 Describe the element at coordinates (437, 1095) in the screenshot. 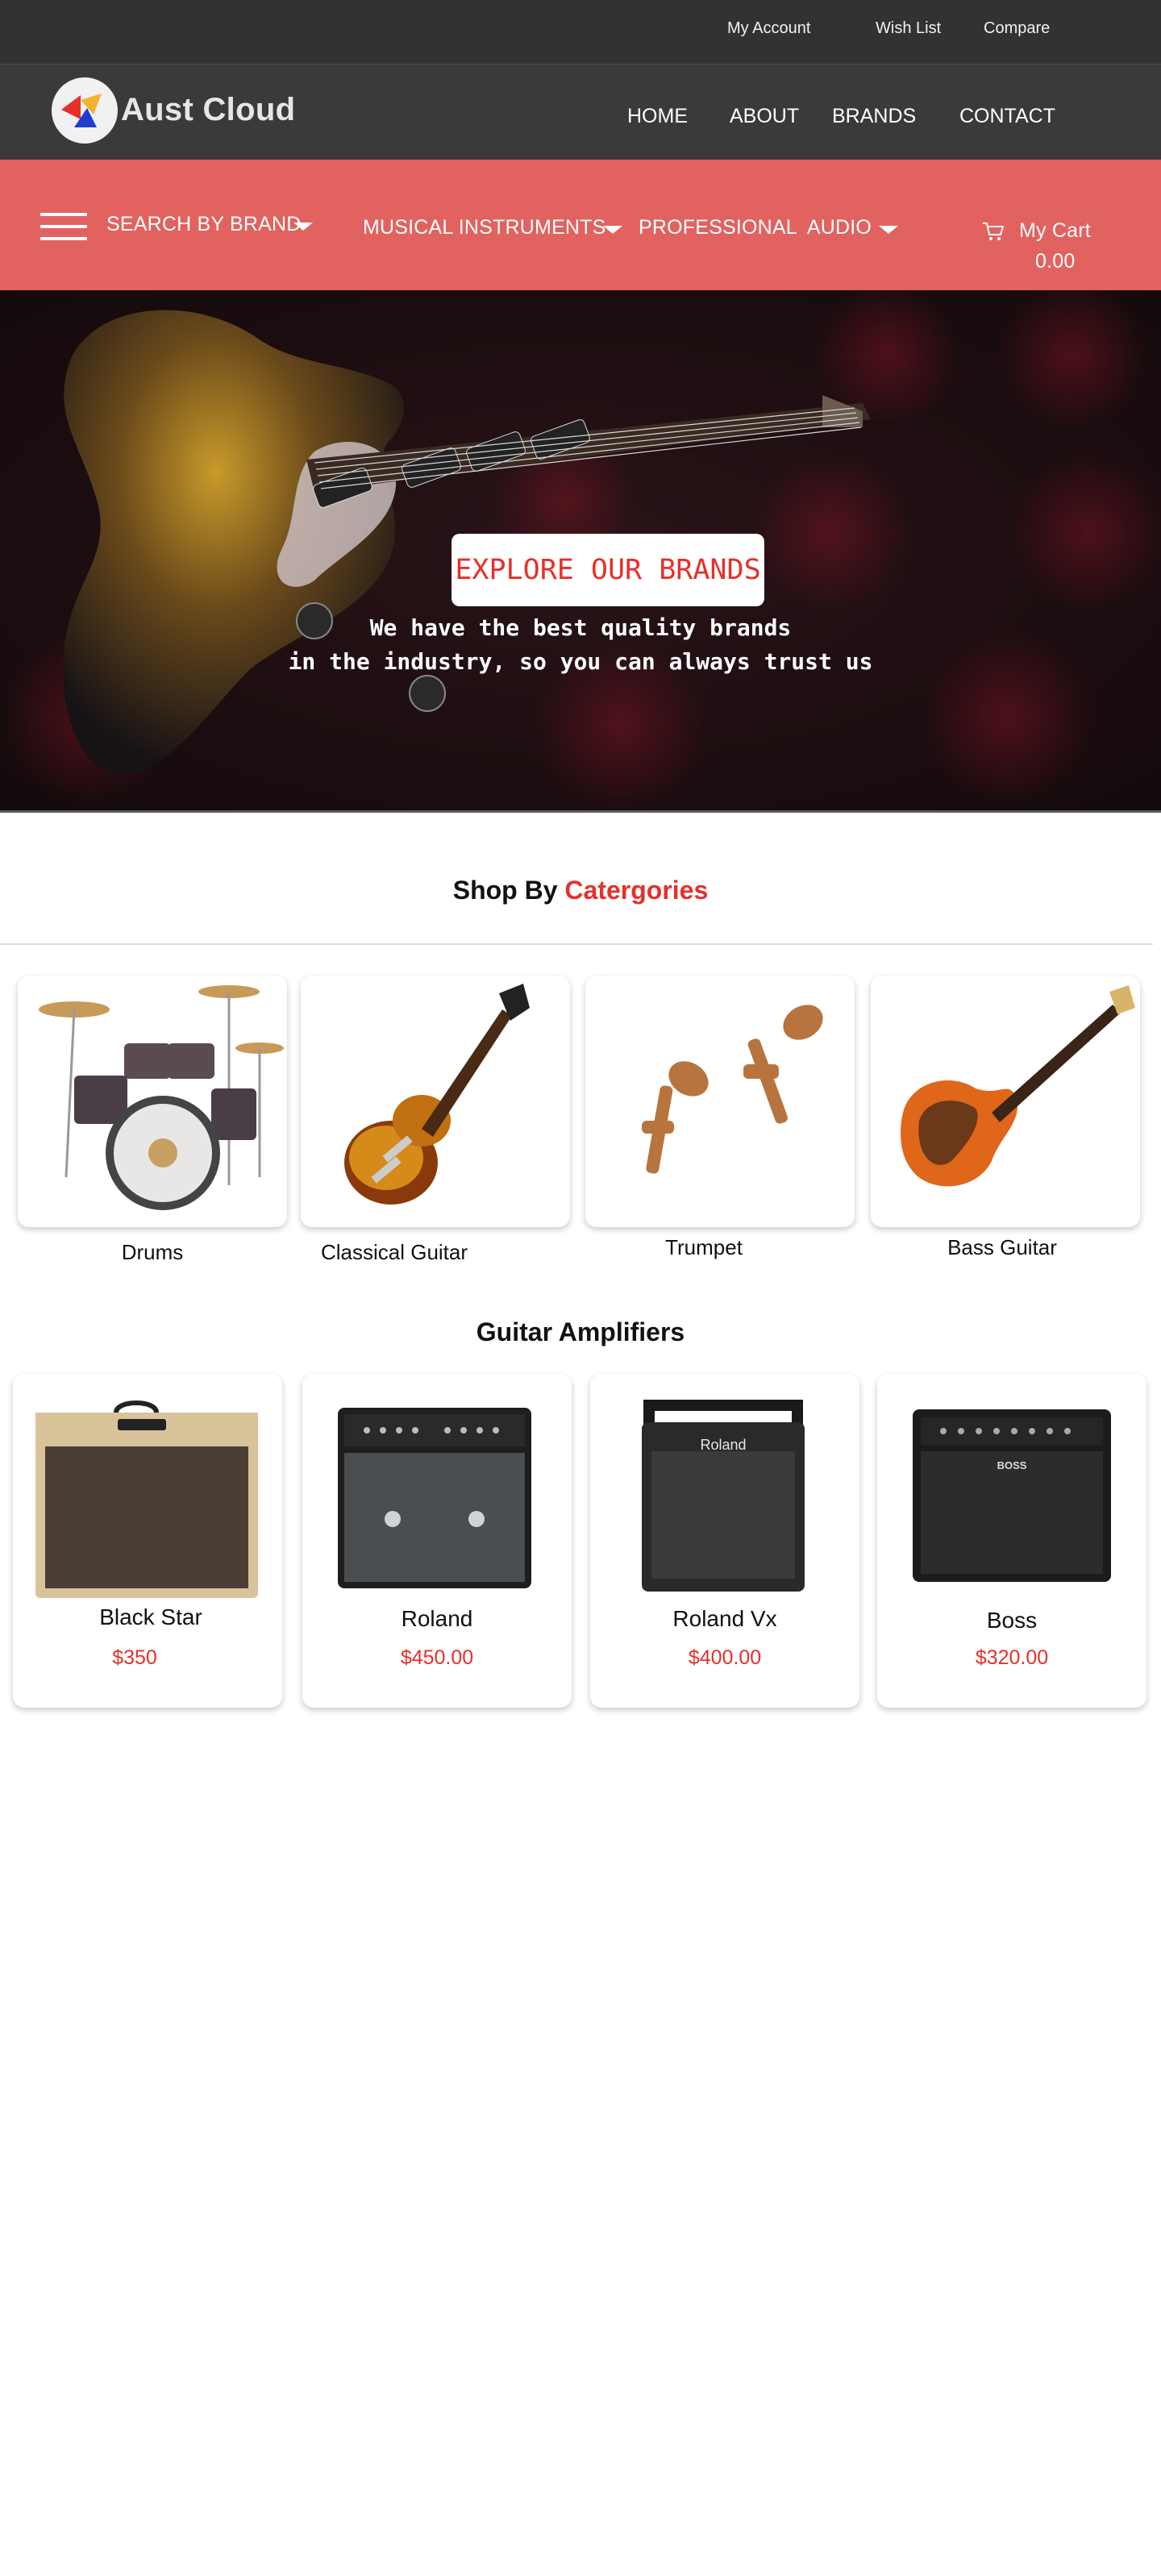

I see `electric-guitar-image` at that location.